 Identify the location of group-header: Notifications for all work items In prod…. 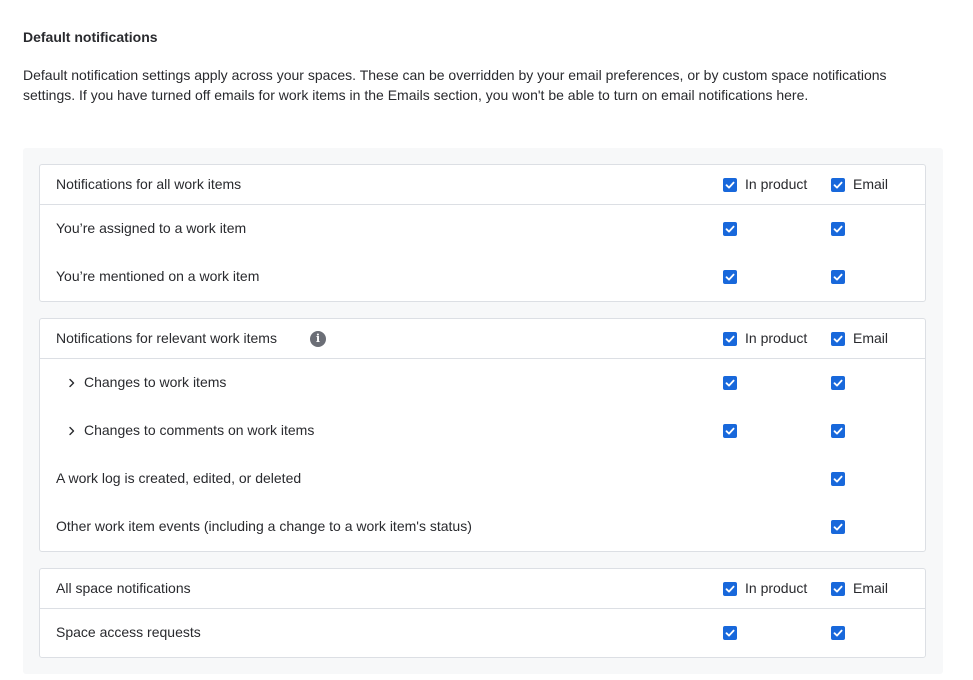
(482, 185).